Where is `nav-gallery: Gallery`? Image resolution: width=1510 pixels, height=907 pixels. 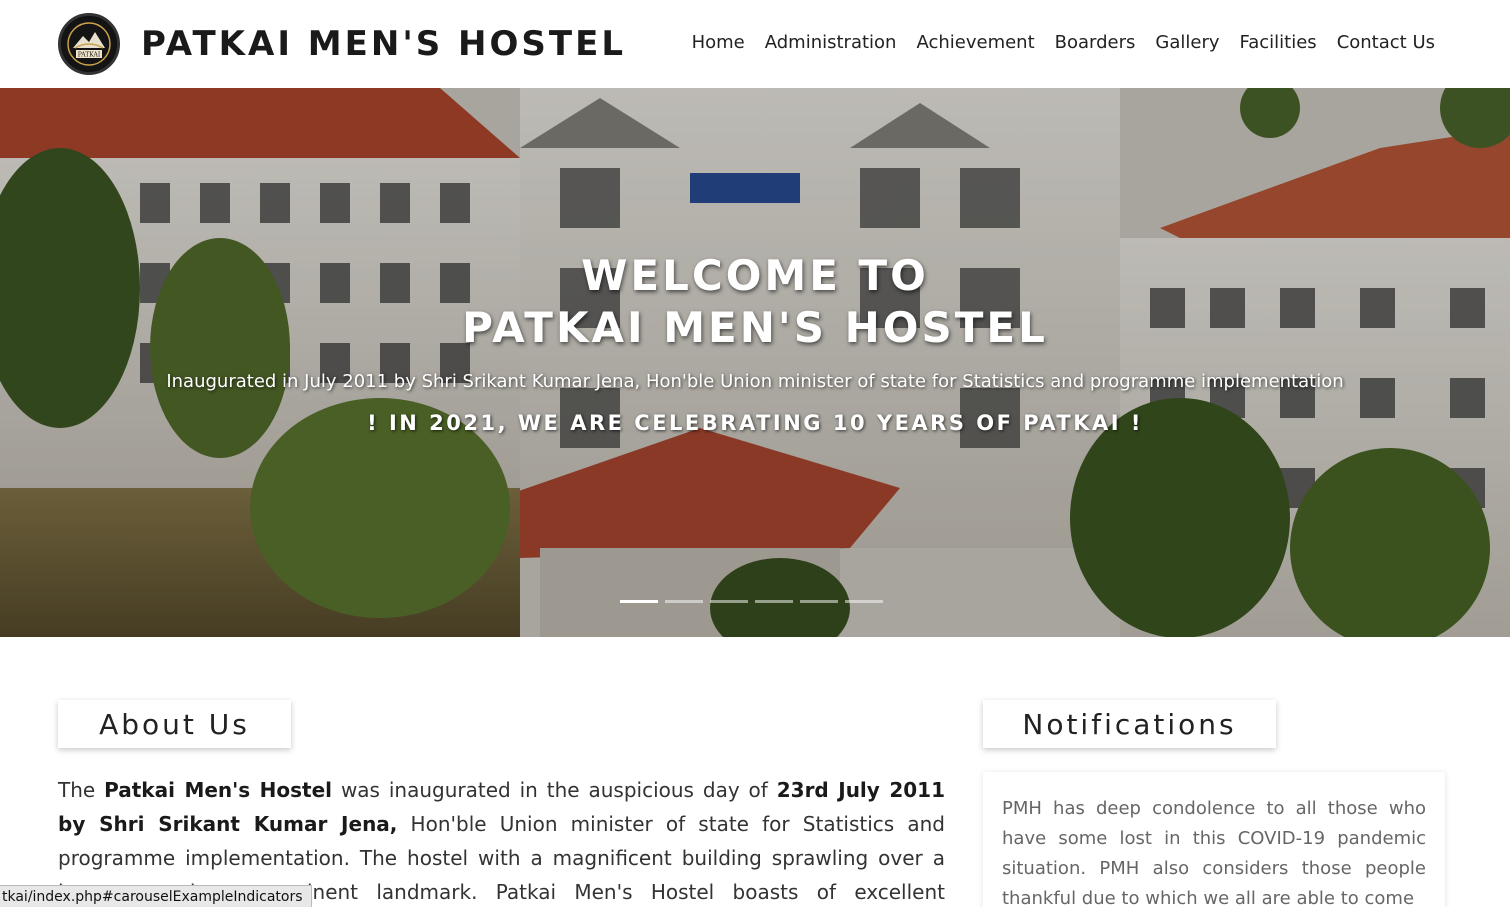
nav-gallery: Gallery is located at coordinates (1187, 42).